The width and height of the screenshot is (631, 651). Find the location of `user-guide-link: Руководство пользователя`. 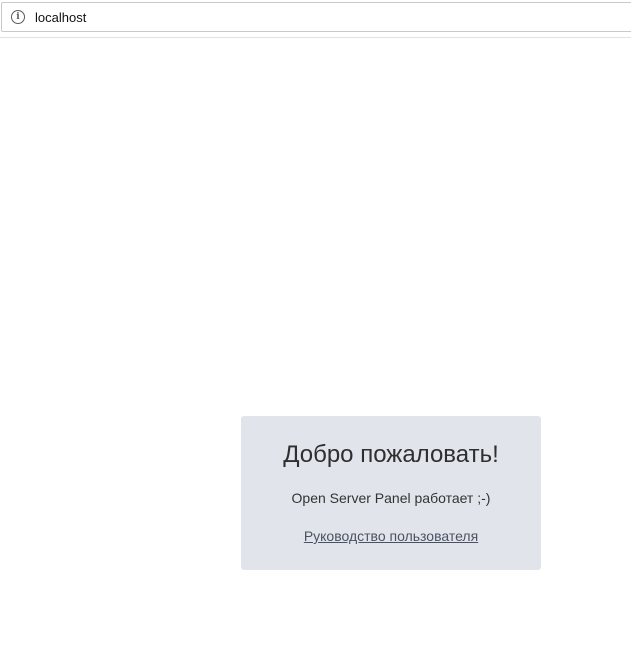

user-guide-link: Руководство пользователя is located at coordinates (391, 536).